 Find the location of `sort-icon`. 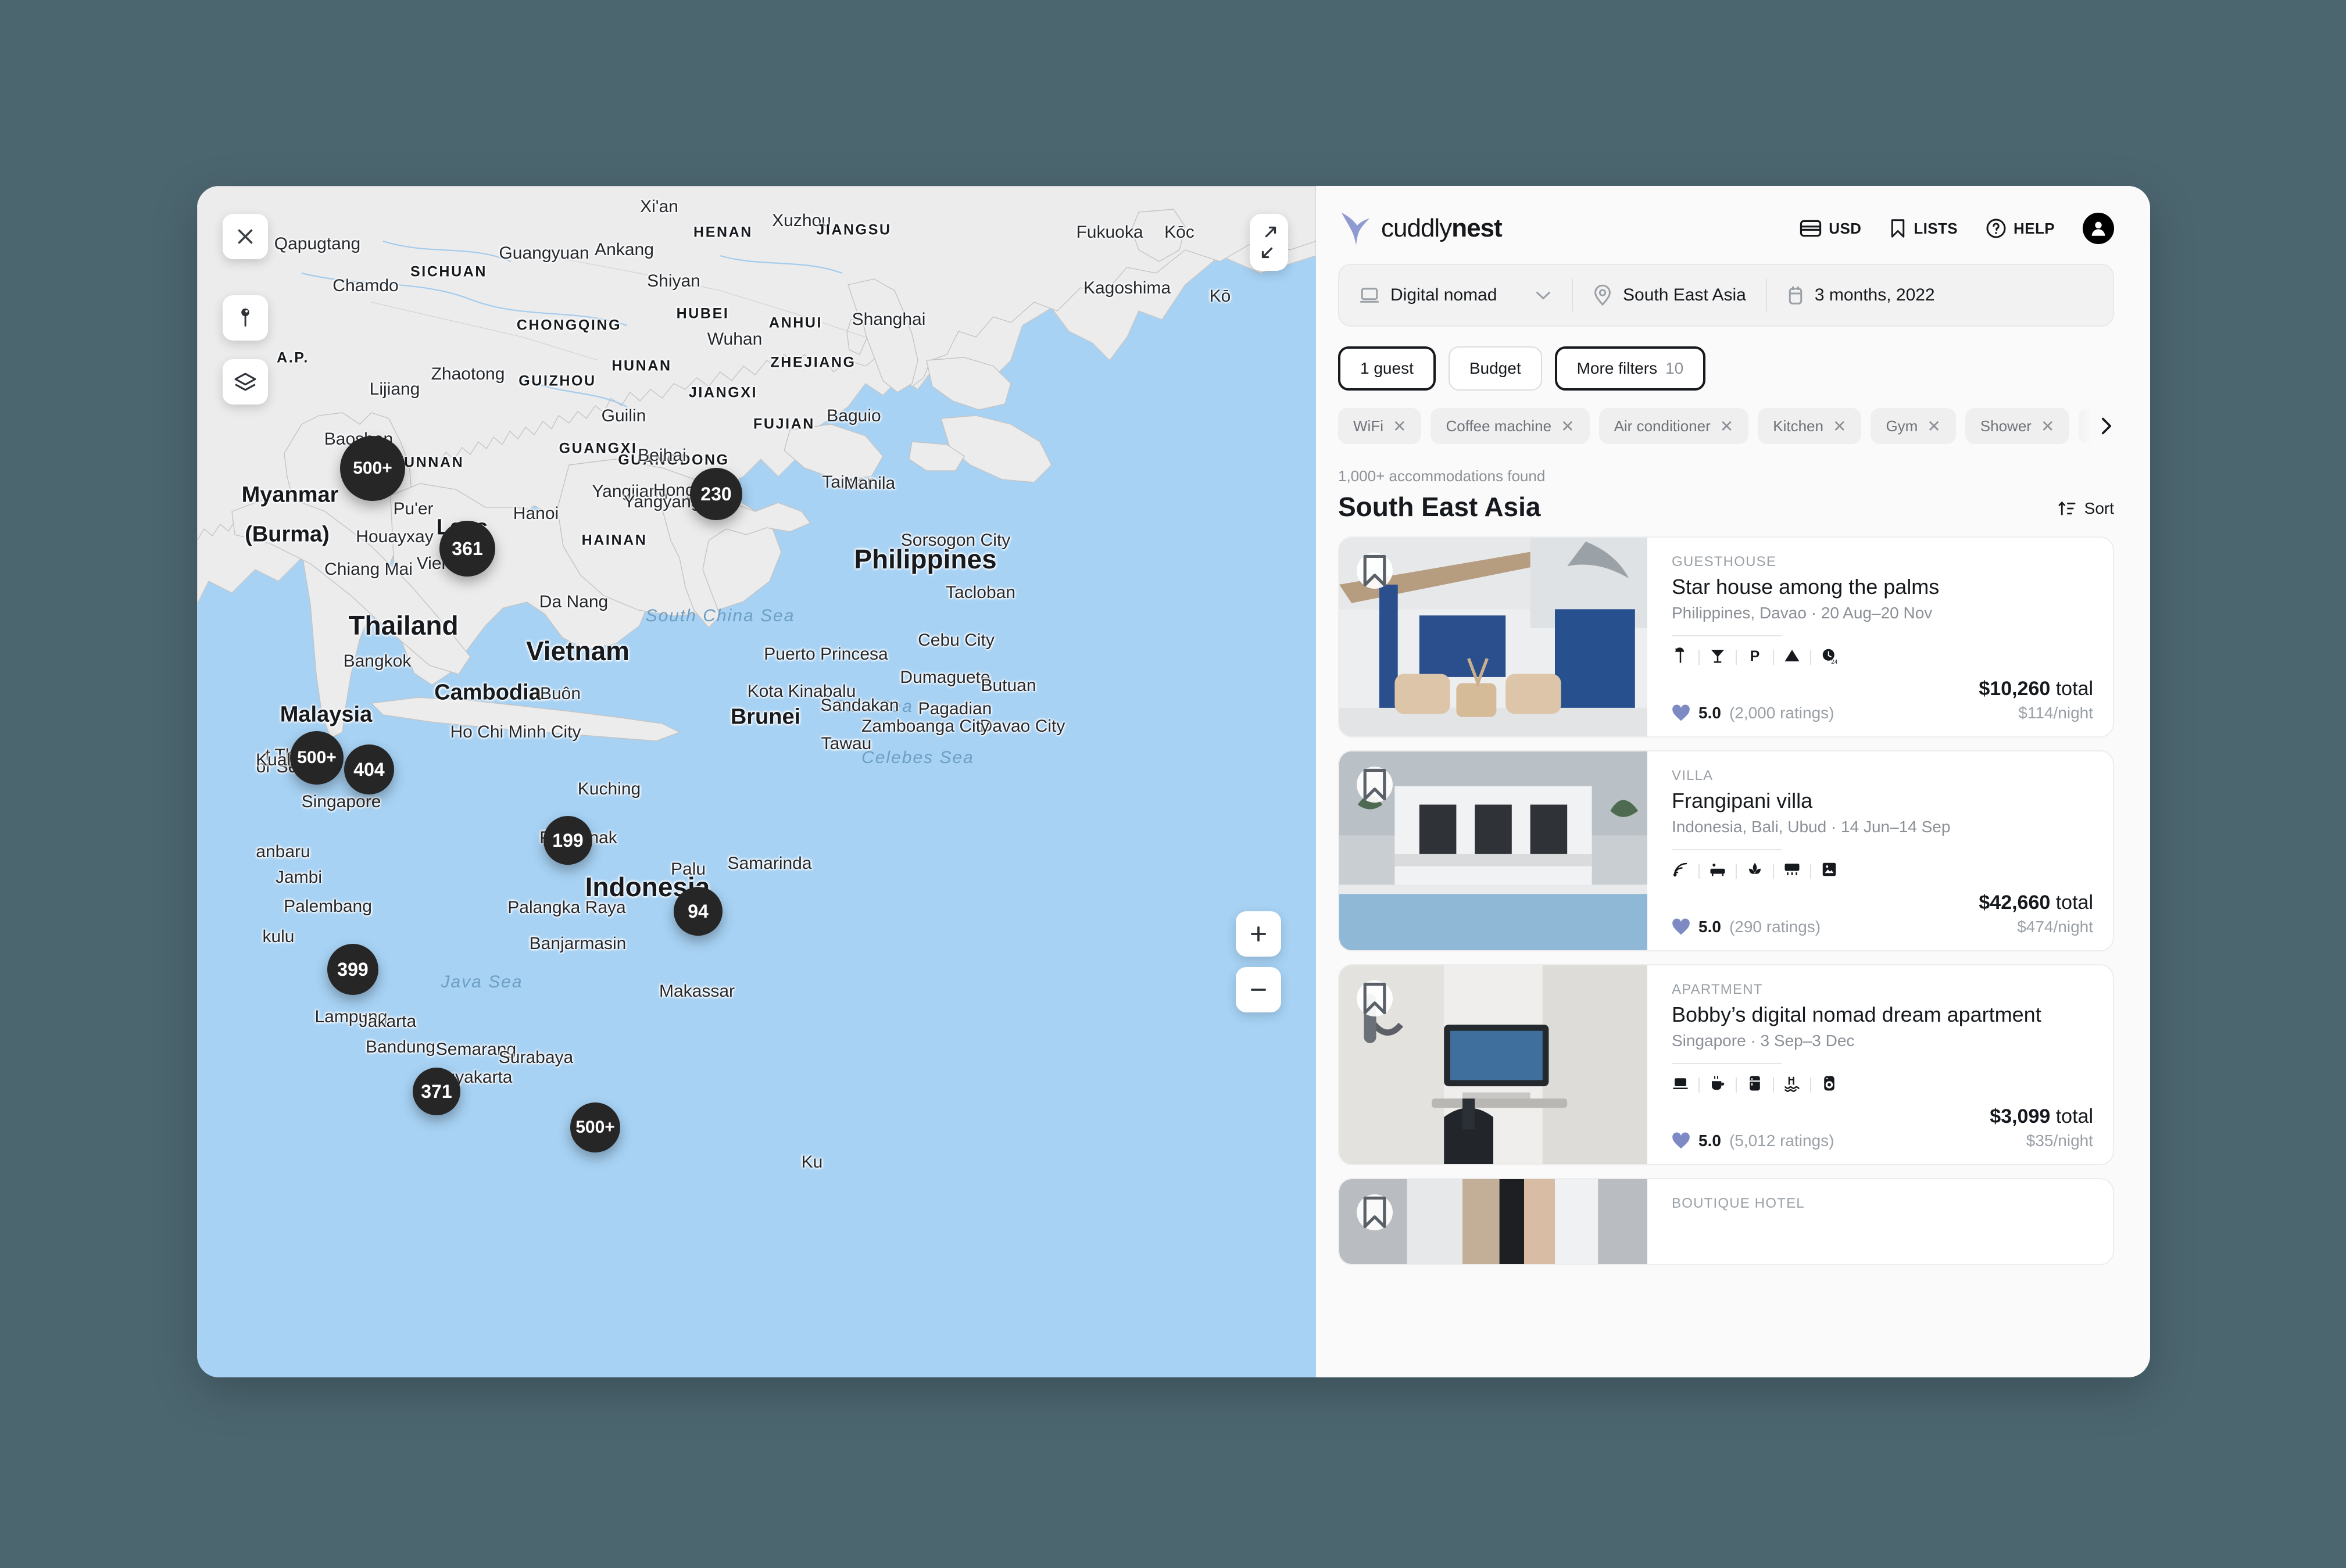

sort-icon is located at coordinates (2067, 508).